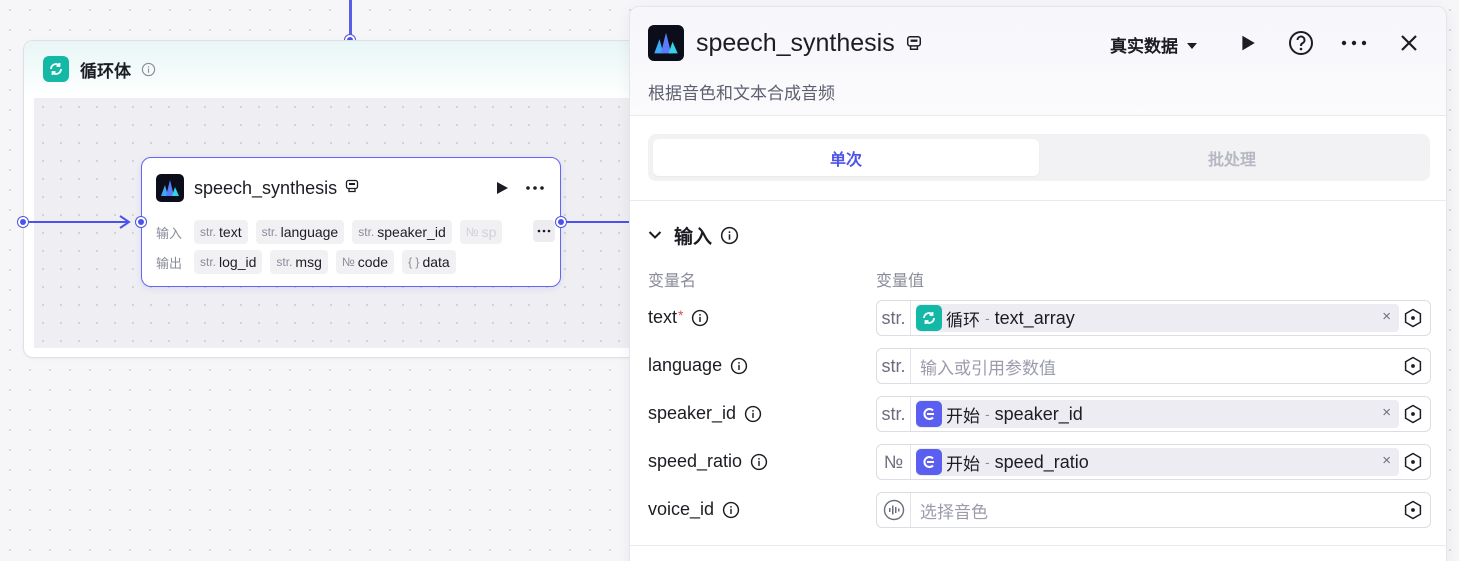 This screenshot has height=561, width=1459. Describe the element at coordinates (535, 190) in the screenshot. I see `node-more-icon` at that location.